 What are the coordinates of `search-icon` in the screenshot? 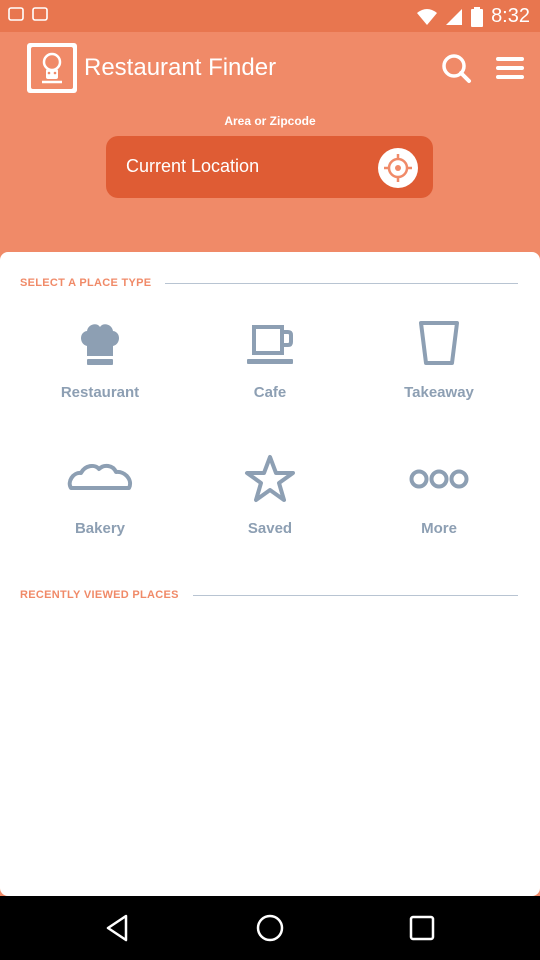 It's located at (456, 68).